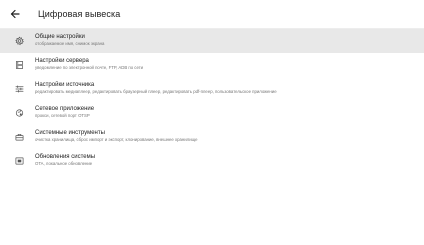 This screenshot has width=424, height=245. I want to click on arrow-left-icon, so click(15, 14).